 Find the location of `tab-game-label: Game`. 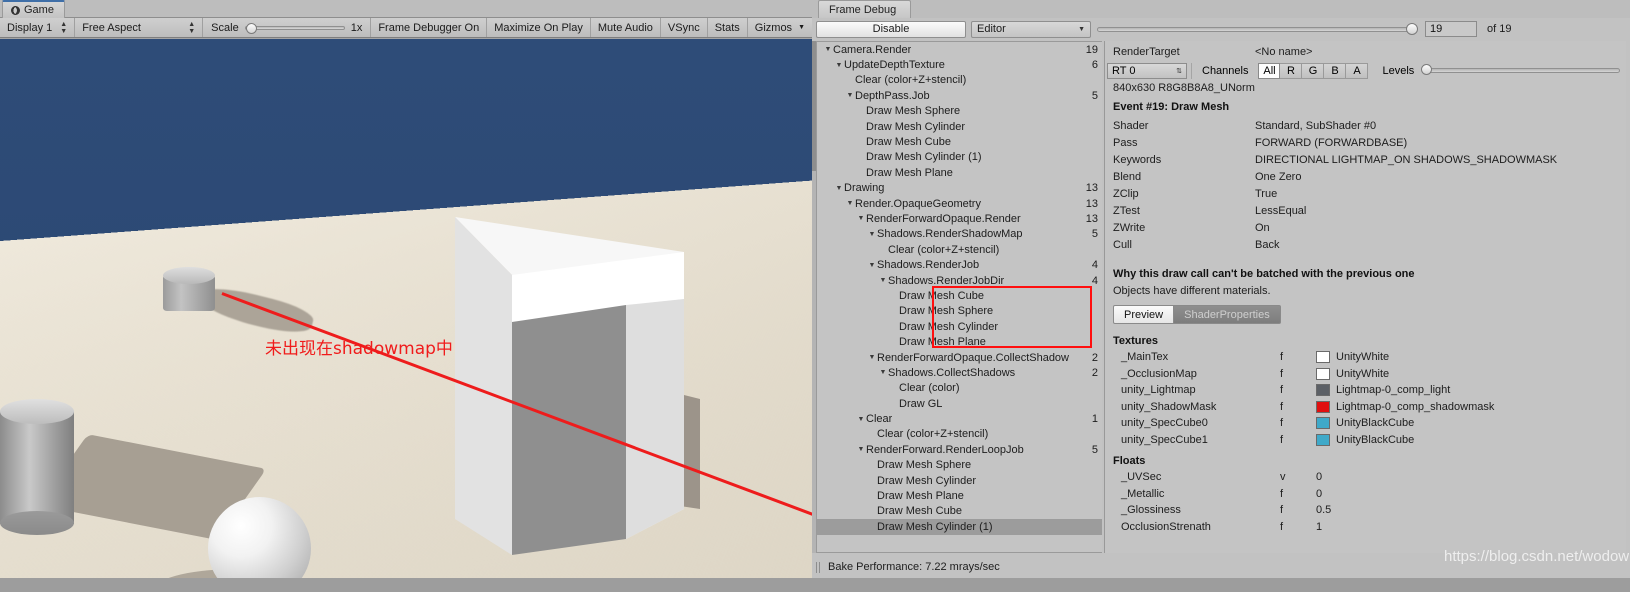

tab-game-label: Game is located at coordinates (39, 10).